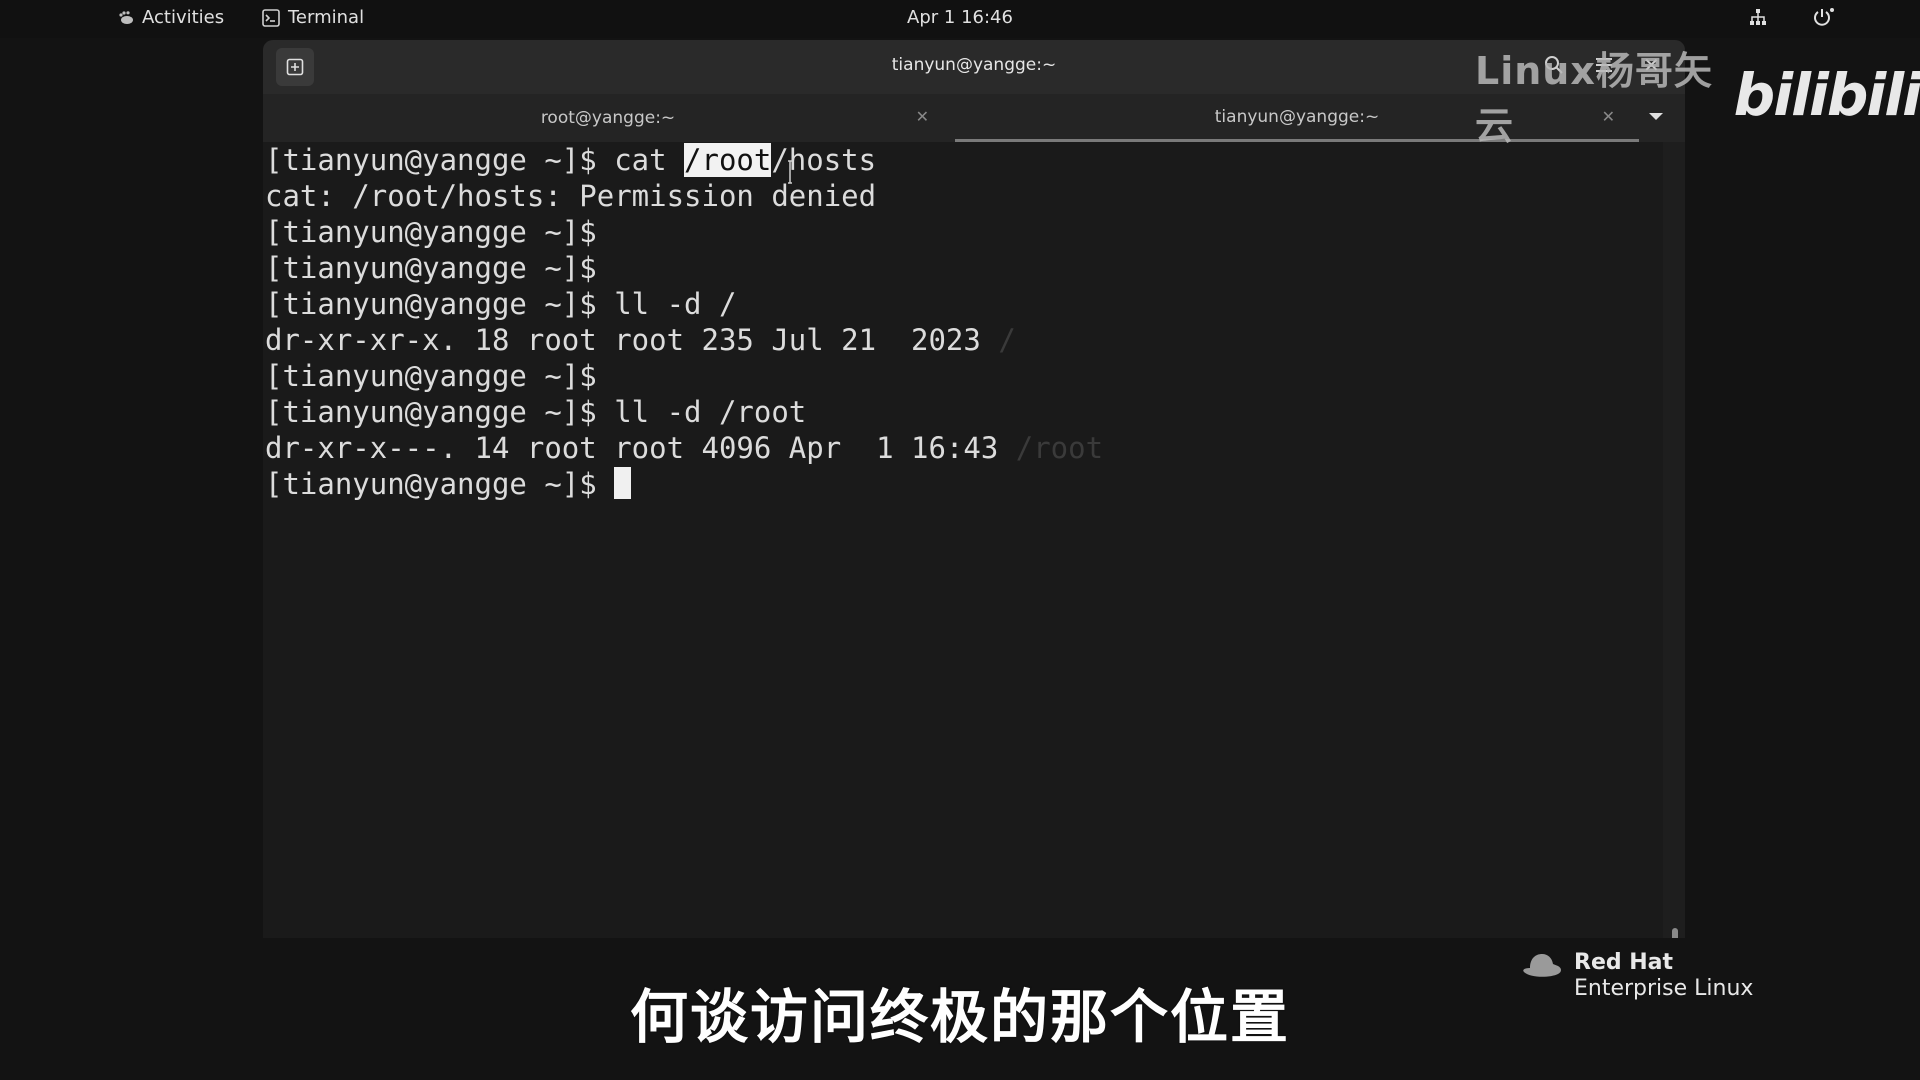 Image resolution: width=1920 pixels, height=1080 pixels. I want to click on tab-close-icon: ✕, so click(922, 116).